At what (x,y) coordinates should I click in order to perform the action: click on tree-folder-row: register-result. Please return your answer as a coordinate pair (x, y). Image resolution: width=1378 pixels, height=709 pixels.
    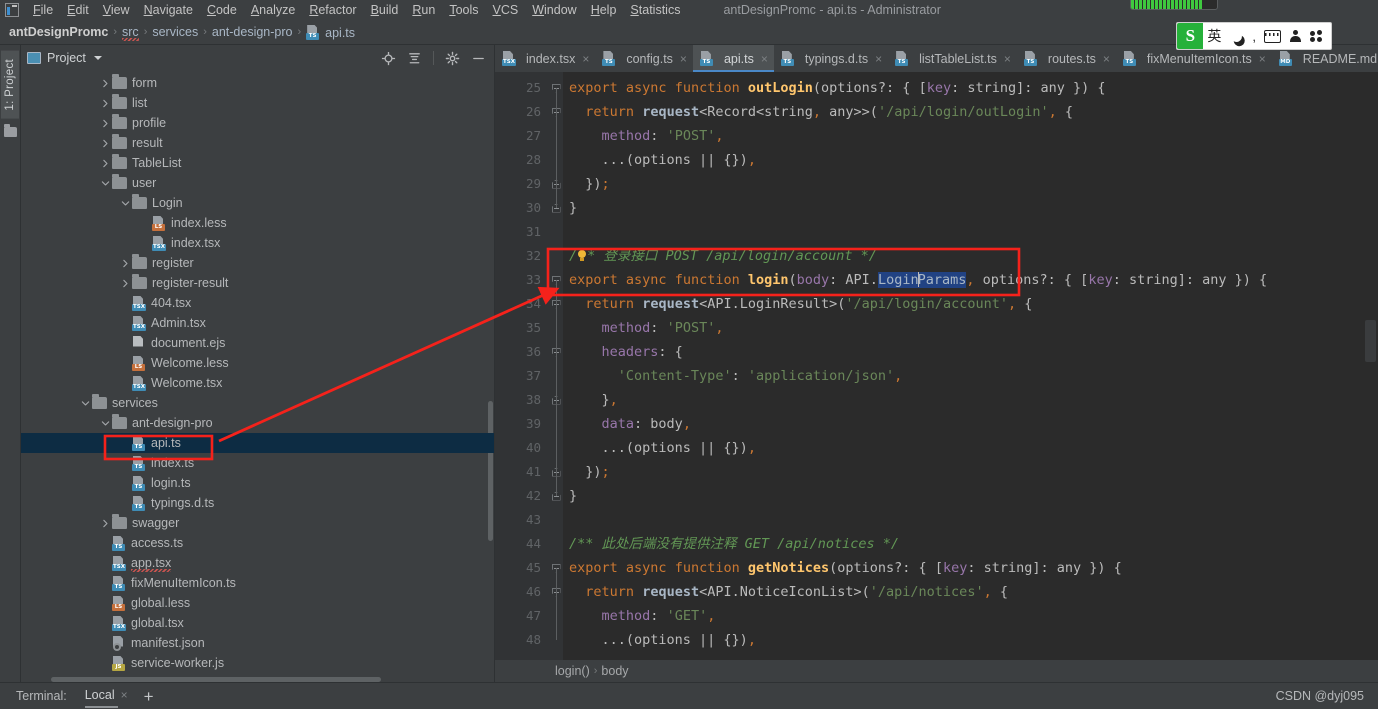
    Looking at the image, I should click on (257, 283).